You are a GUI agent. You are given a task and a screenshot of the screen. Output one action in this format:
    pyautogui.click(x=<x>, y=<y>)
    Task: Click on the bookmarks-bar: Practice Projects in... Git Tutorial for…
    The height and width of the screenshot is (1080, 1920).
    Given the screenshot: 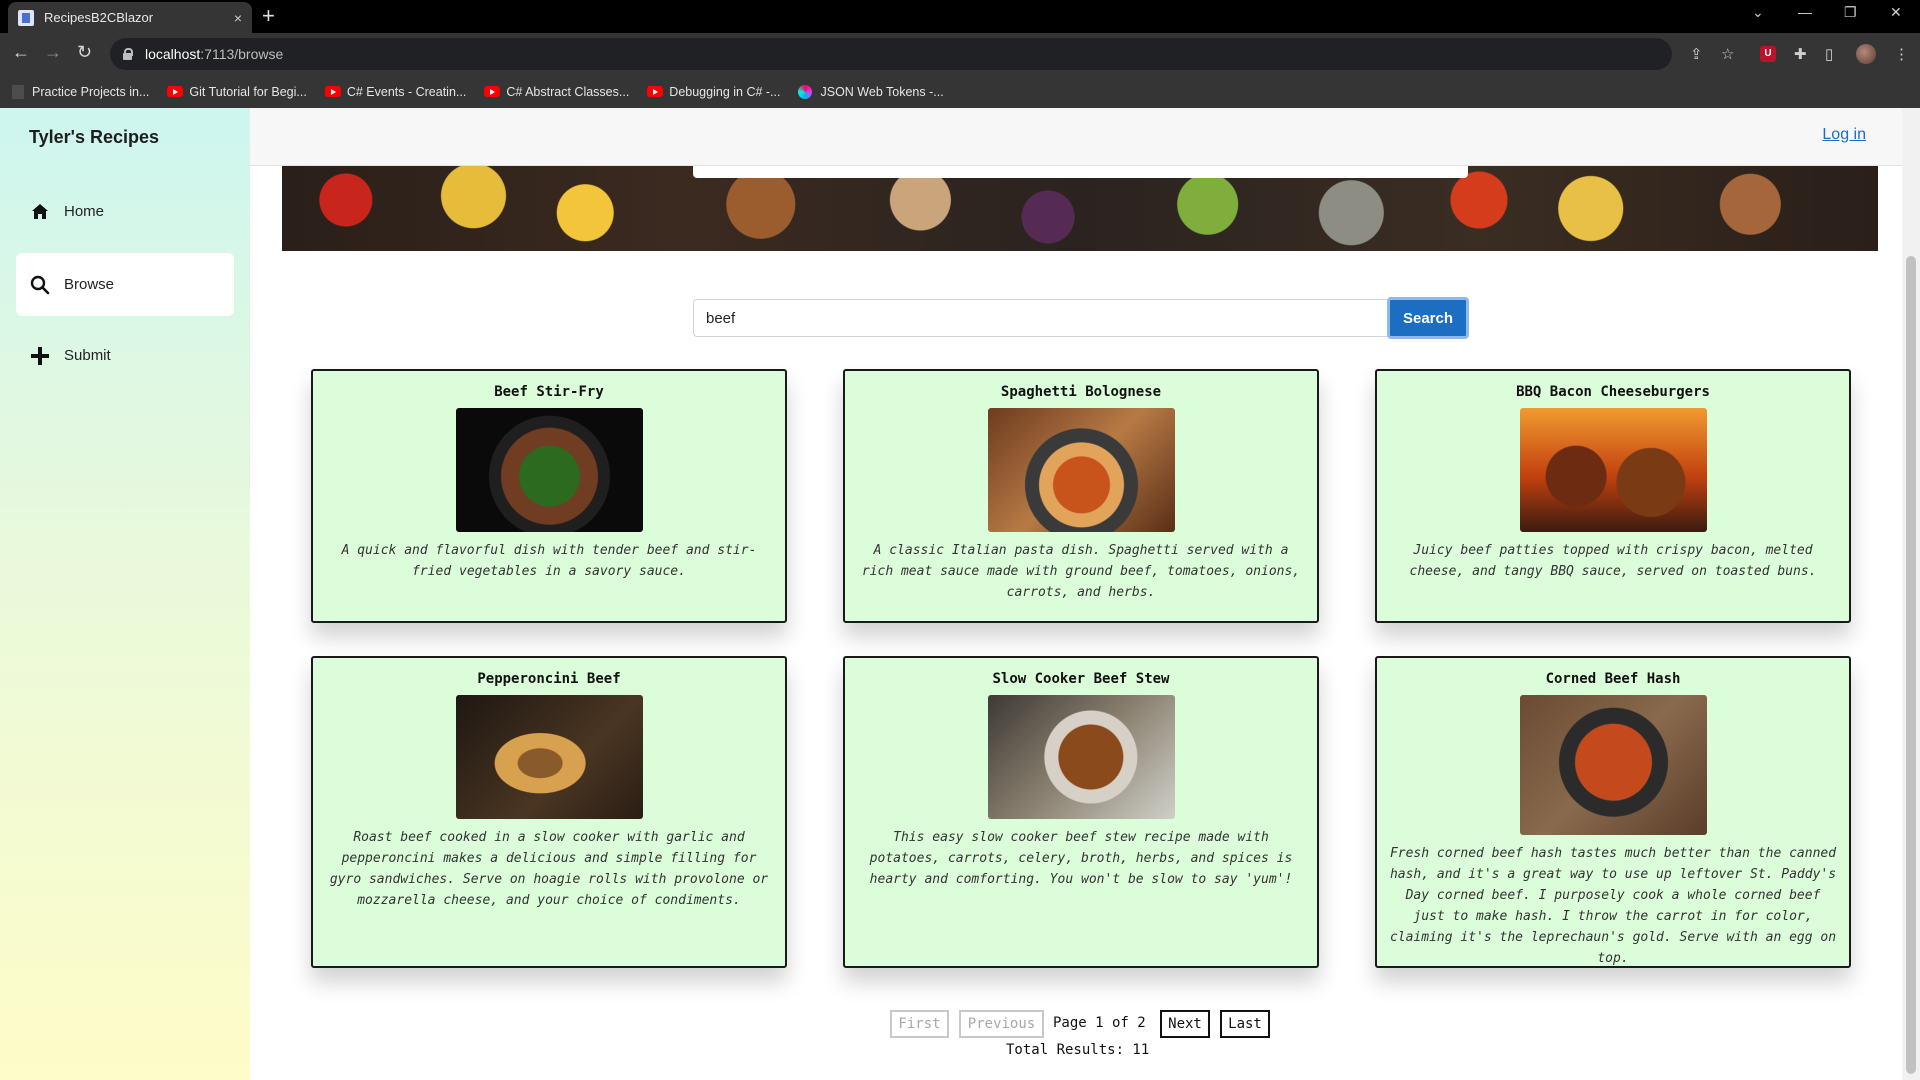 What is the action you would take?
    pyautogui.click(x=960, y=91)
    